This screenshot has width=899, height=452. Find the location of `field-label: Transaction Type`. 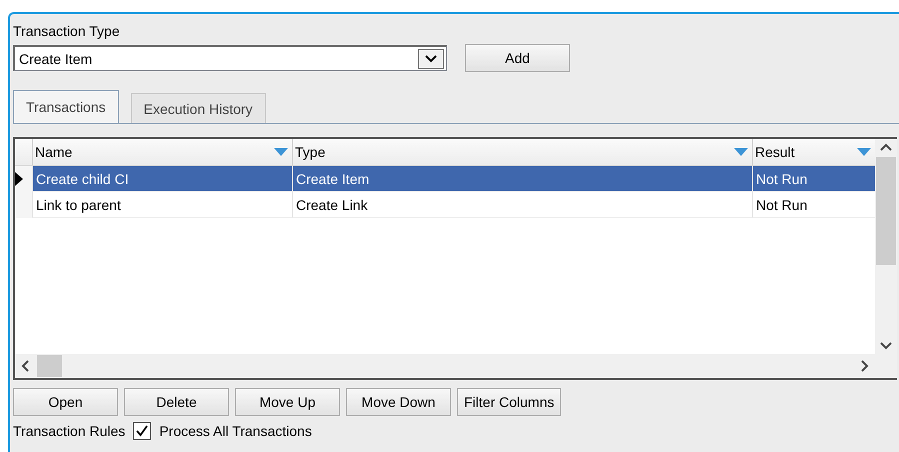

field-label: Transaction Type is located at coordinates (66, 31).